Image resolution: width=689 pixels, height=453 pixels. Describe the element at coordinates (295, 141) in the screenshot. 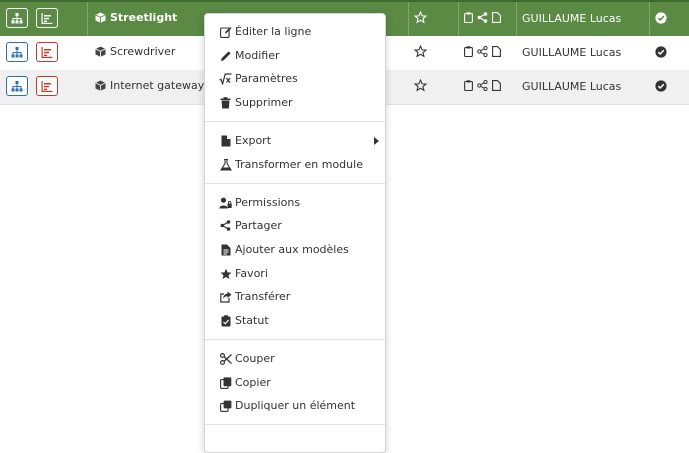

I see `menu-item-export: Export` at that location.